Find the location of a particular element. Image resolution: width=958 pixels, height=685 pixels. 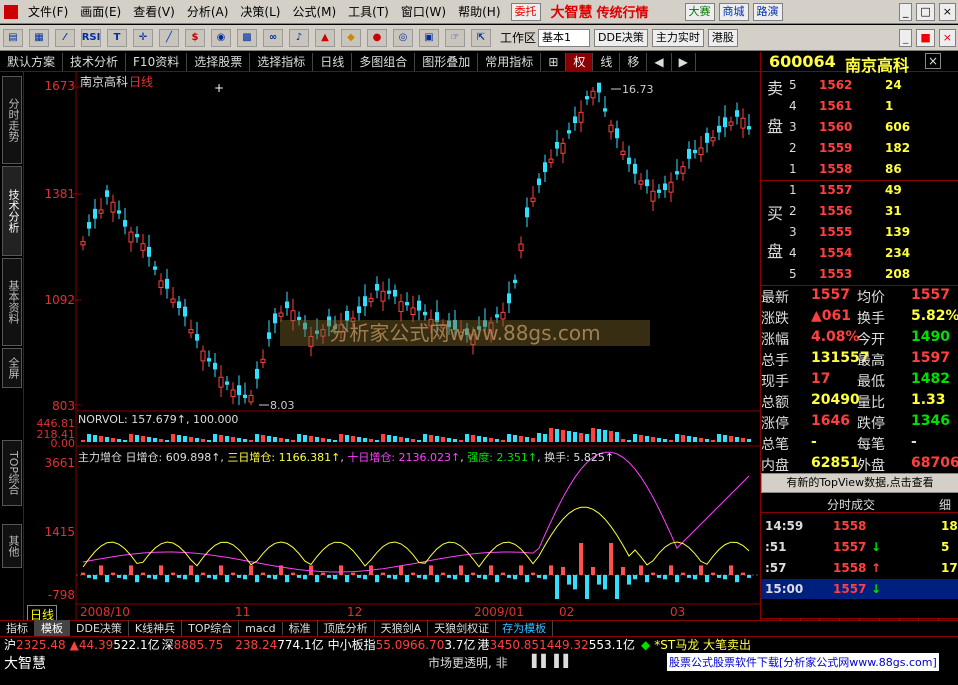

market-message: 市场更透明, 非 is located at coordinates (468, 663).